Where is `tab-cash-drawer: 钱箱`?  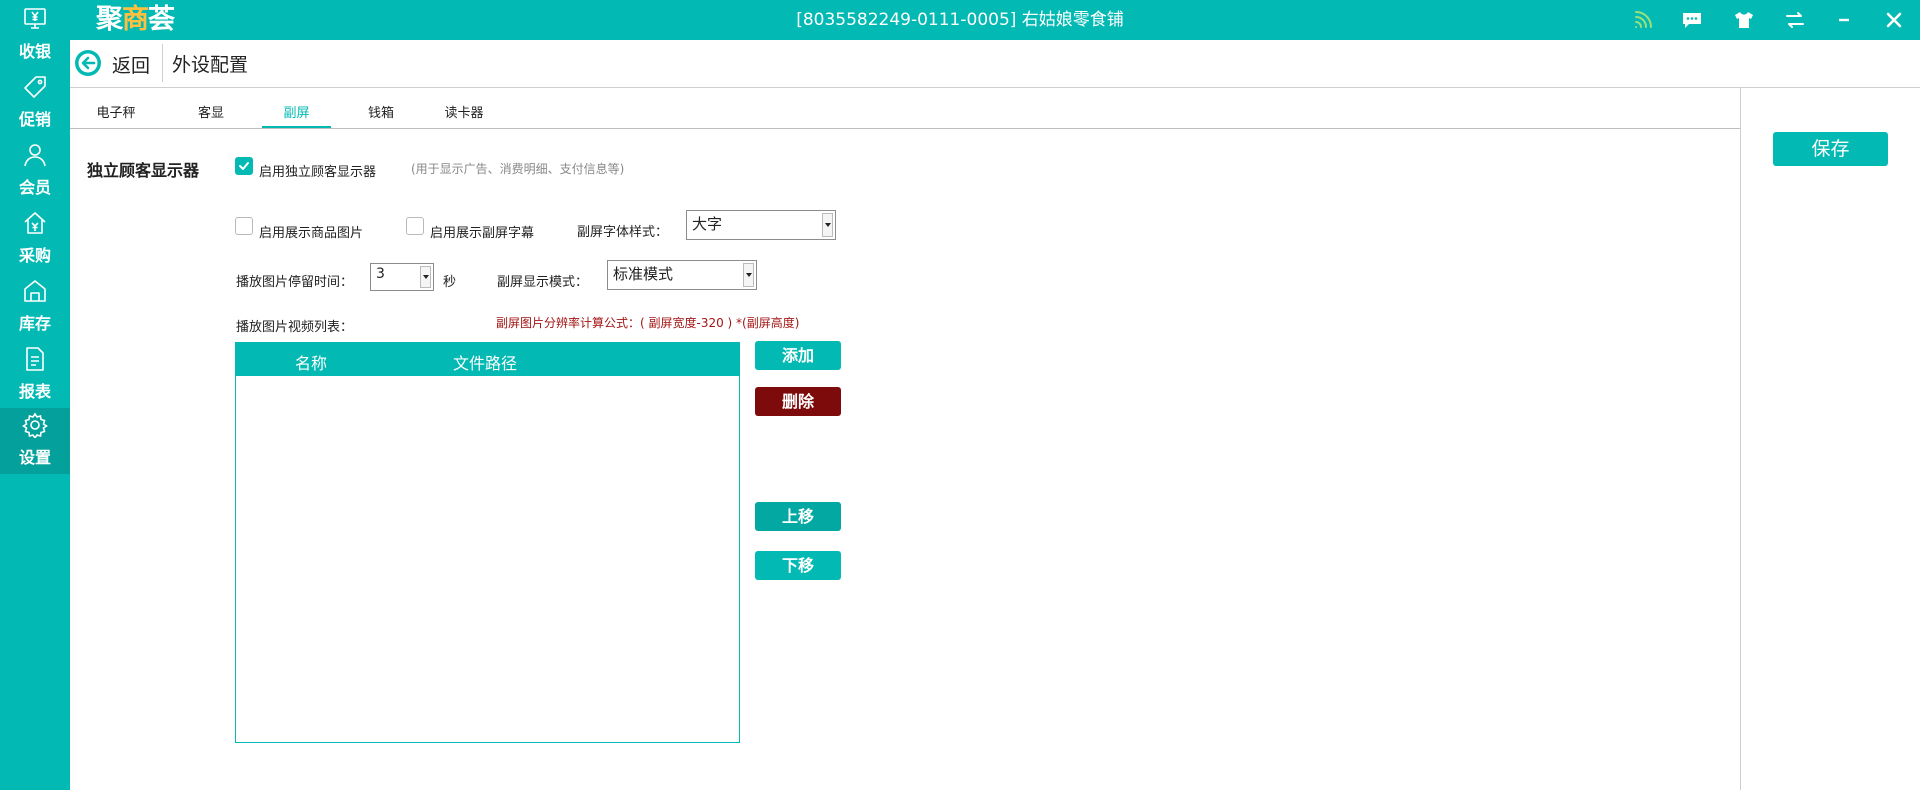 tab-cash-drawer: 钱箱 is located at coordinates (381, 114).